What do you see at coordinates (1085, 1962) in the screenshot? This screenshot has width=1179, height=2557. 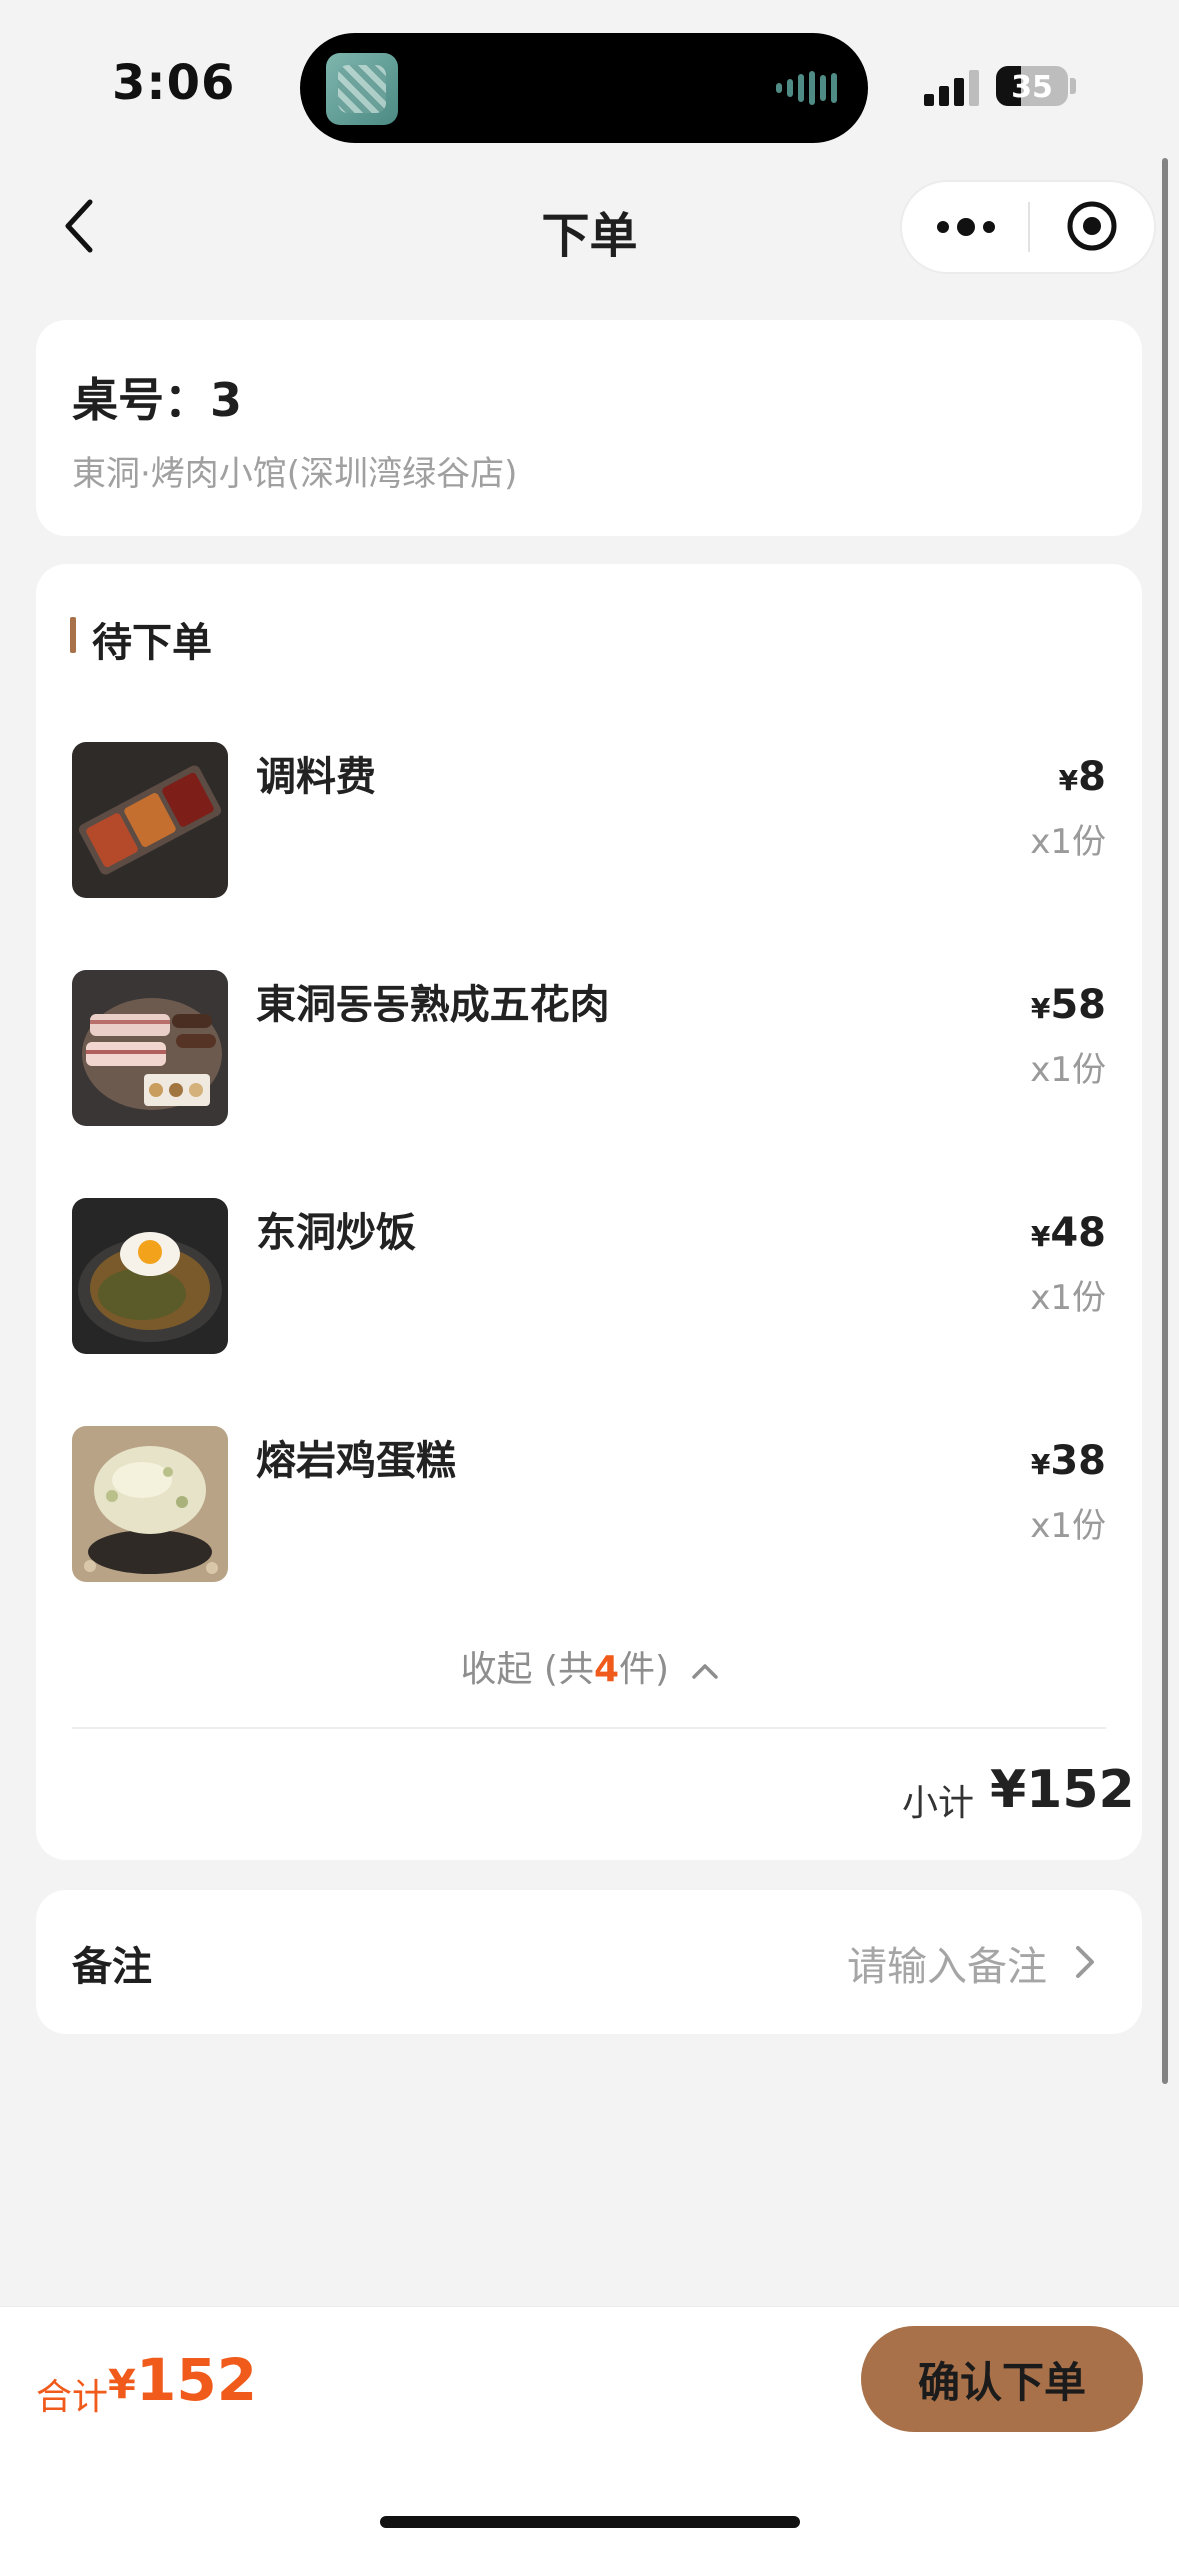 I see `chevron-right-icon` at bounding box center [1085, 1962].